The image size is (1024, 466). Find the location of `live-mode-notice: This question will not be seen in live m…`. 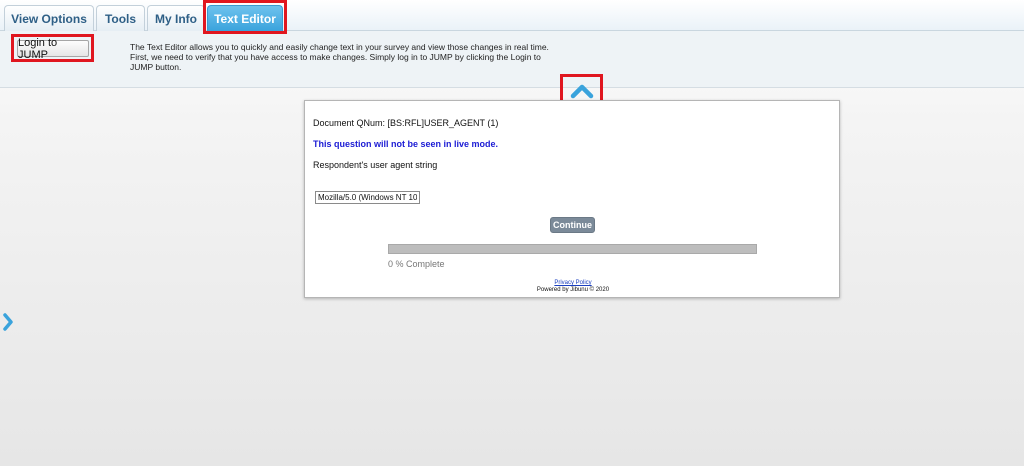

live-mode-notice: This question will not be seen in live m… is located at coordinates (406, 144).